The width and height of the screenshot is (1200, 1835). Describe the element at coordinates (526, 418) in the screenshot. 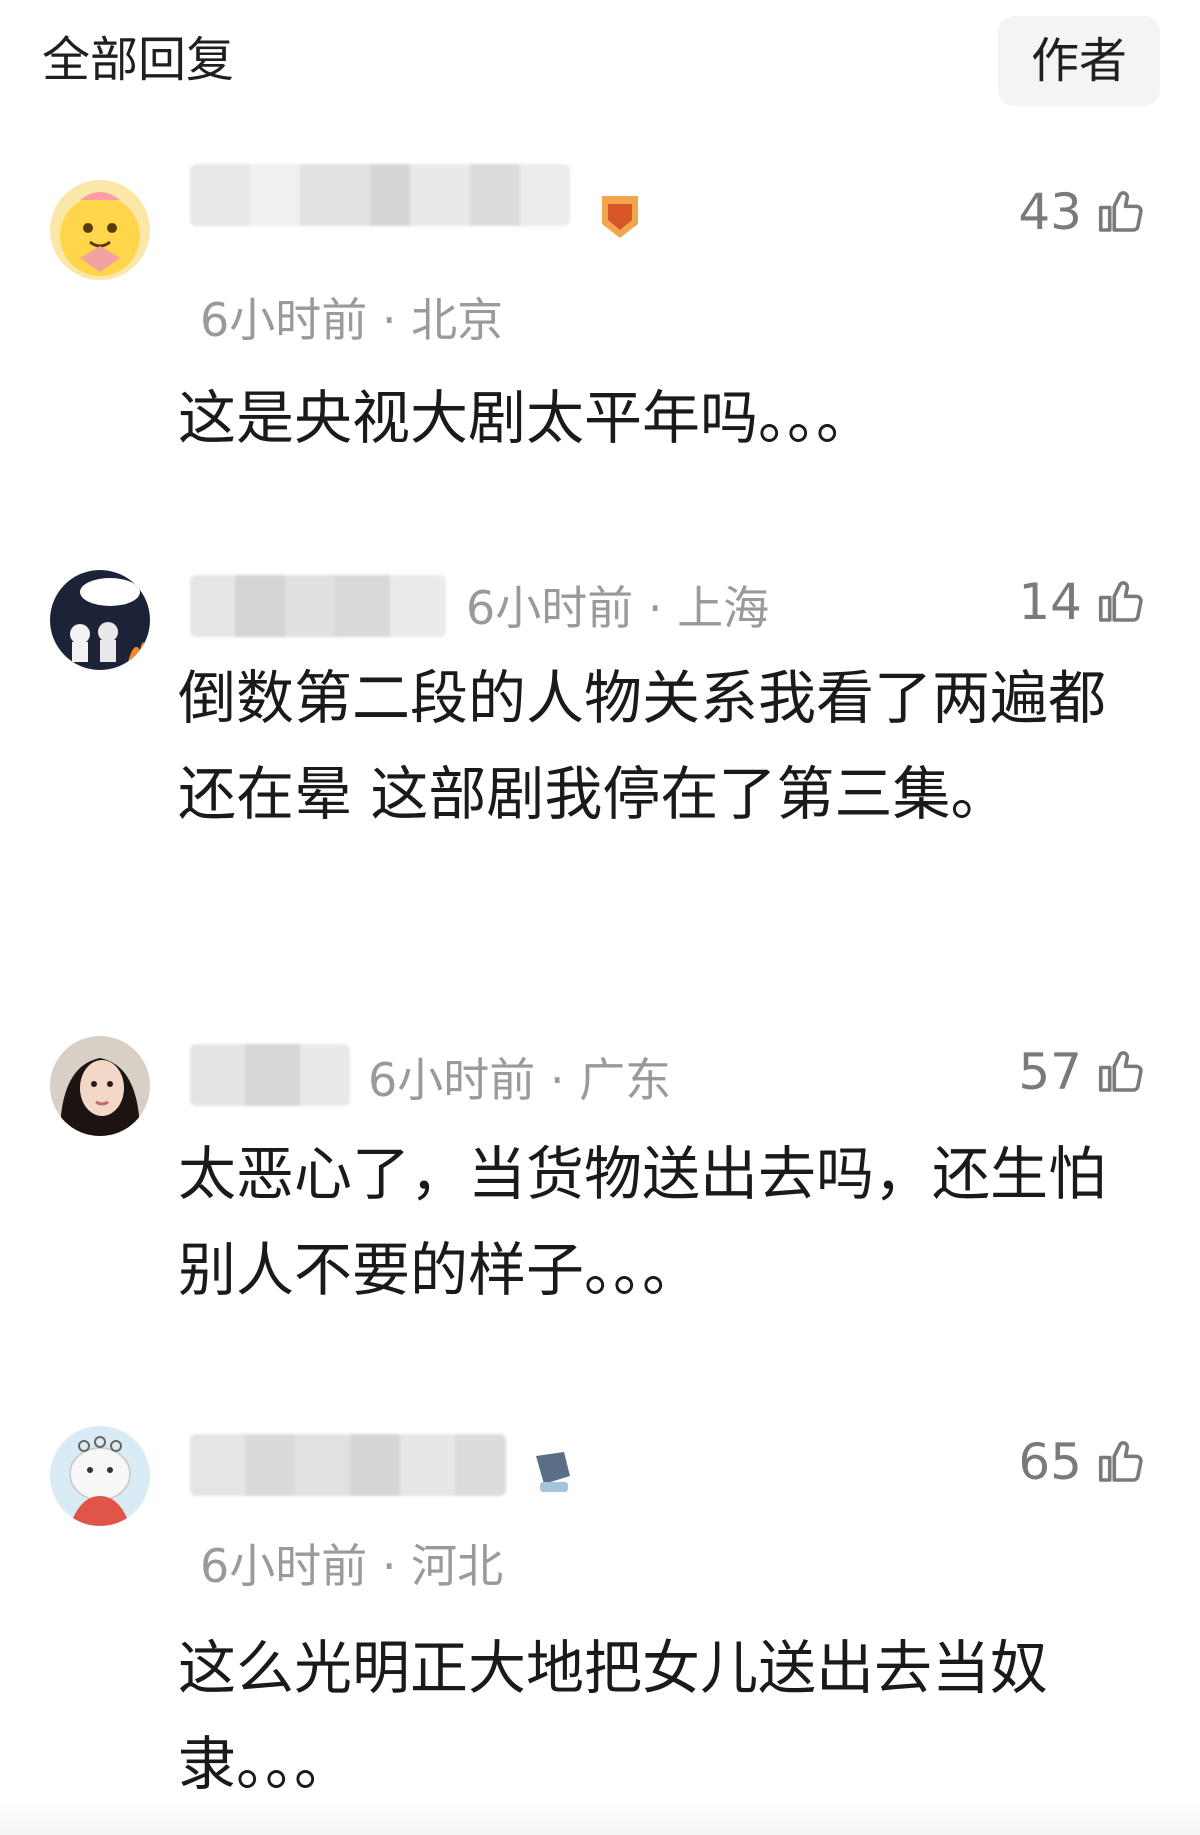

I see `comment-text: 这是央视大剧太平年吗。。。` at that location.